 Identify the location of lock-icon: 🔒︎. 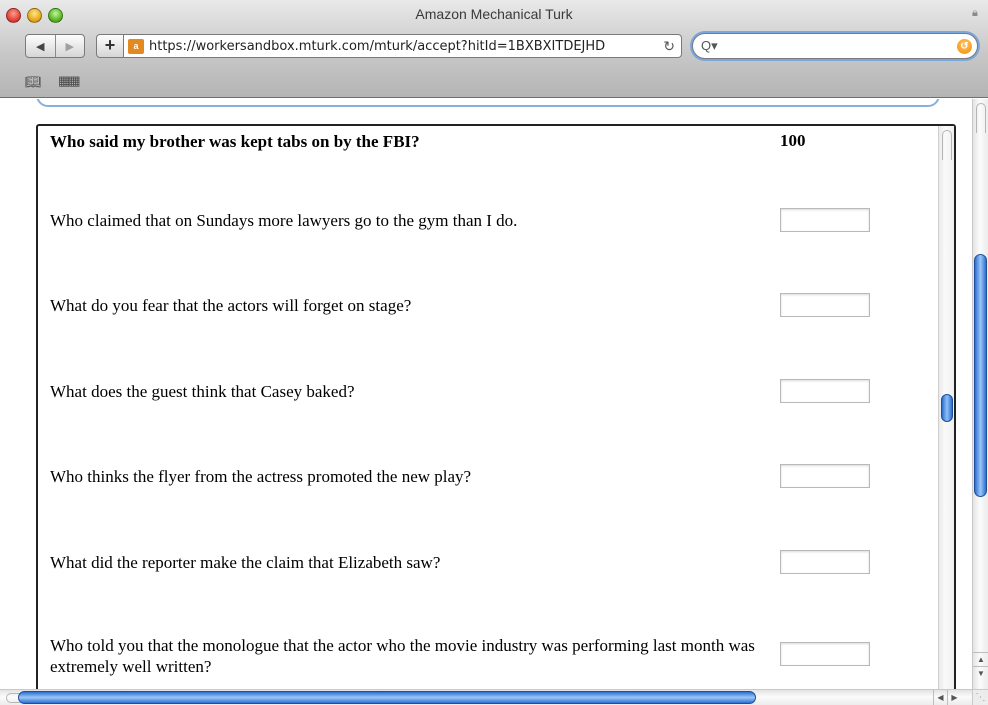
(975, 13).